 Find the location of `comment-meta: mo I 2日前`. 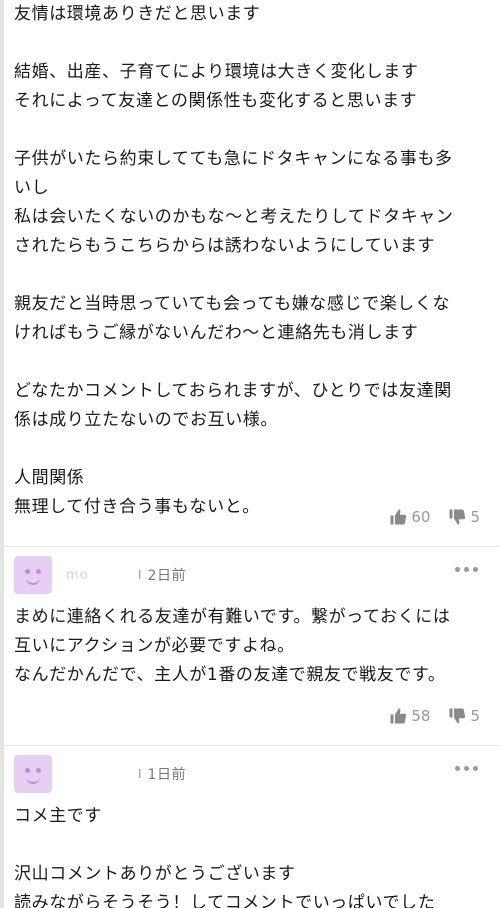

comment-meta: mo I 2日前 is located at coordinates (248, 575).